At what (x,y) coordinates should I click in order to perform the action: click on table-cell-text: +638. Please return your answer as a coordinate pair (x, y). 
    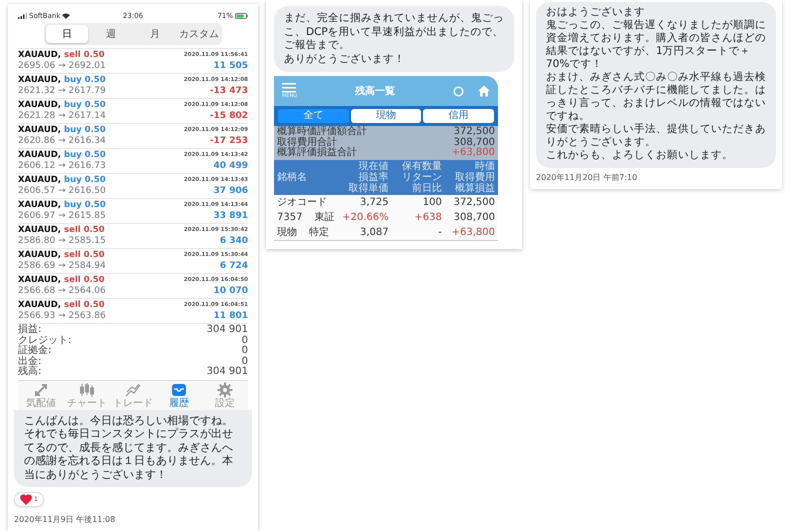
    Looking at the image, I should click on (427, 217).